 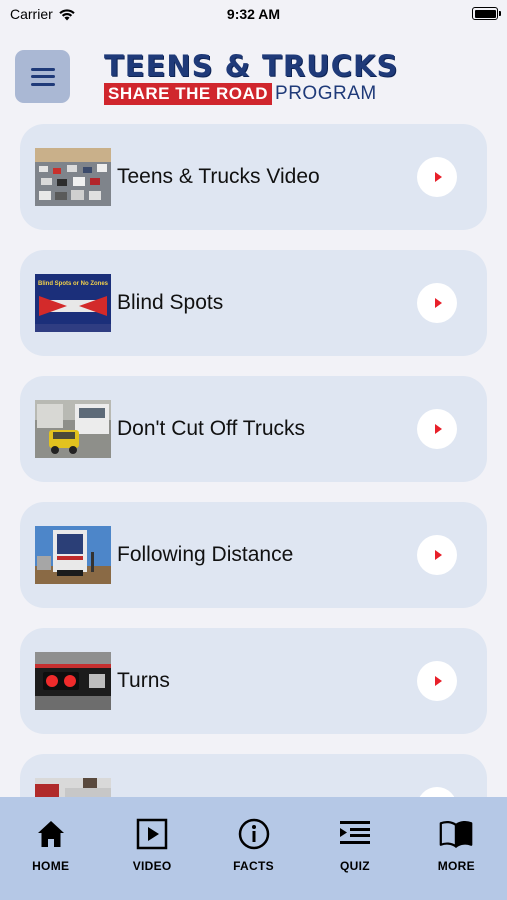 I want to click on info-icon, so click(x=254, y=834).